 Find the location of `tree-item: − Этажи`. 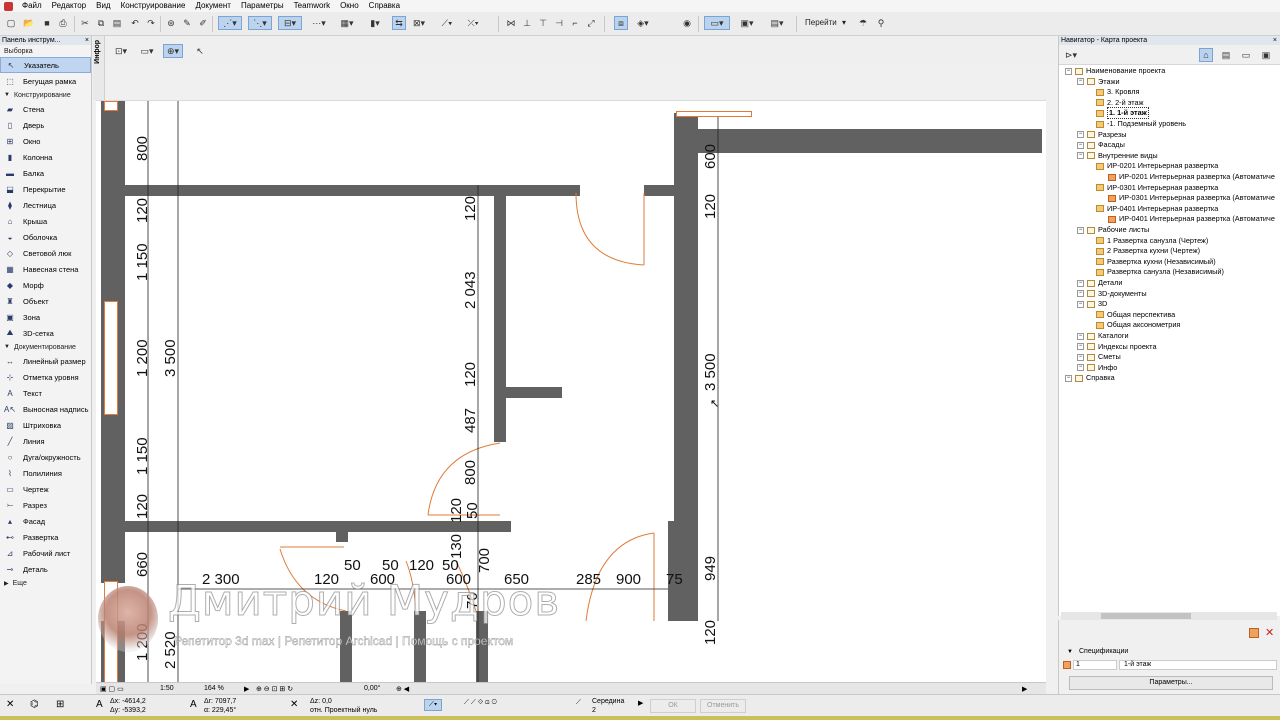

tree-item: − Этажи is located at coordinates (1098, 82).